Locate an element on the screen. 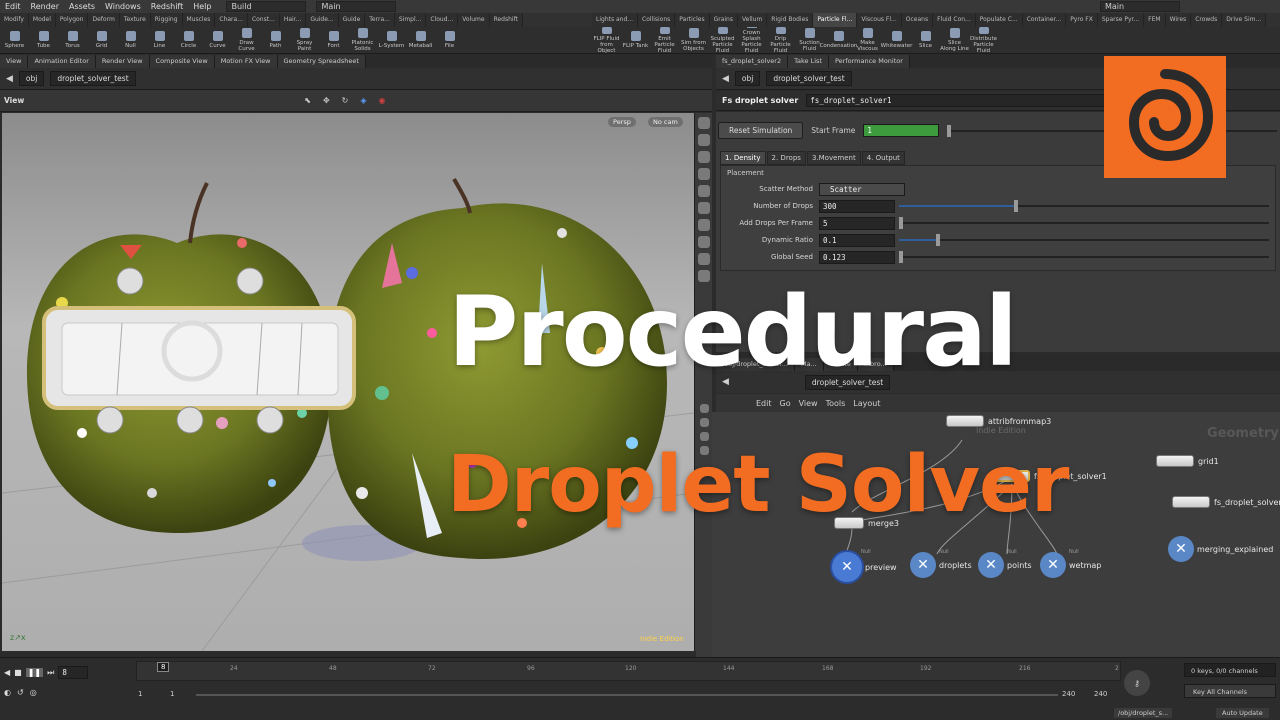  param-value-field: 0.123 is located at coordinates (857, 257).